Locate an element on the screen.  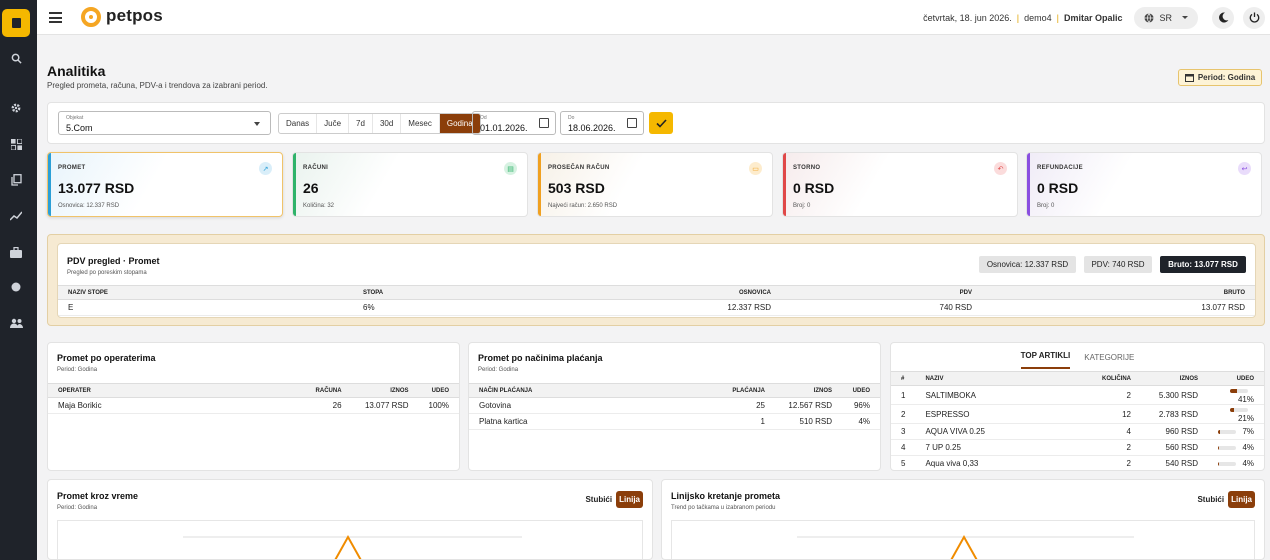
table-row: 5 Aqua viva 0,33 2 540 RSD 4% is located at coordinates (1077, 462).